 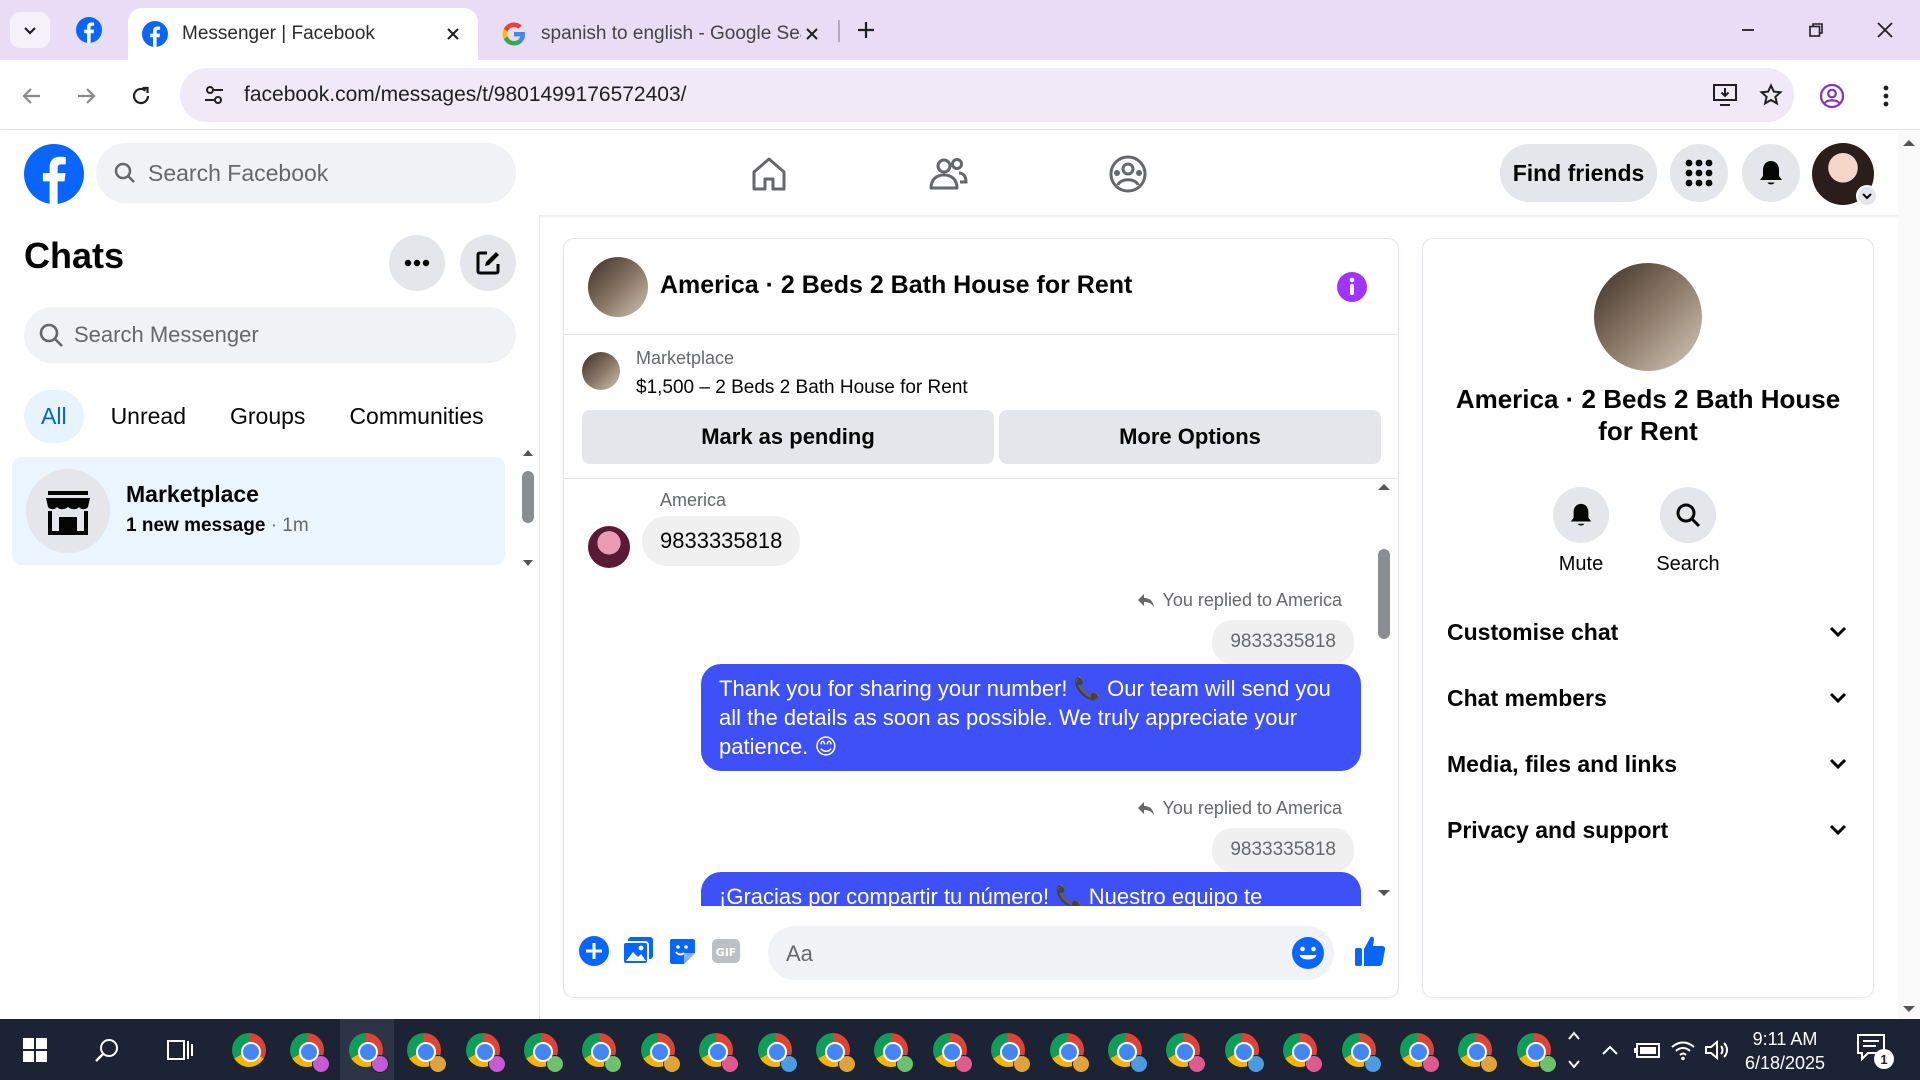 What do you see at coordinates (258, 511) in the screenshot?
I see `chat-item-marketplace: Marketplace 1 new message · 1m` at bounding box center [258, 511].